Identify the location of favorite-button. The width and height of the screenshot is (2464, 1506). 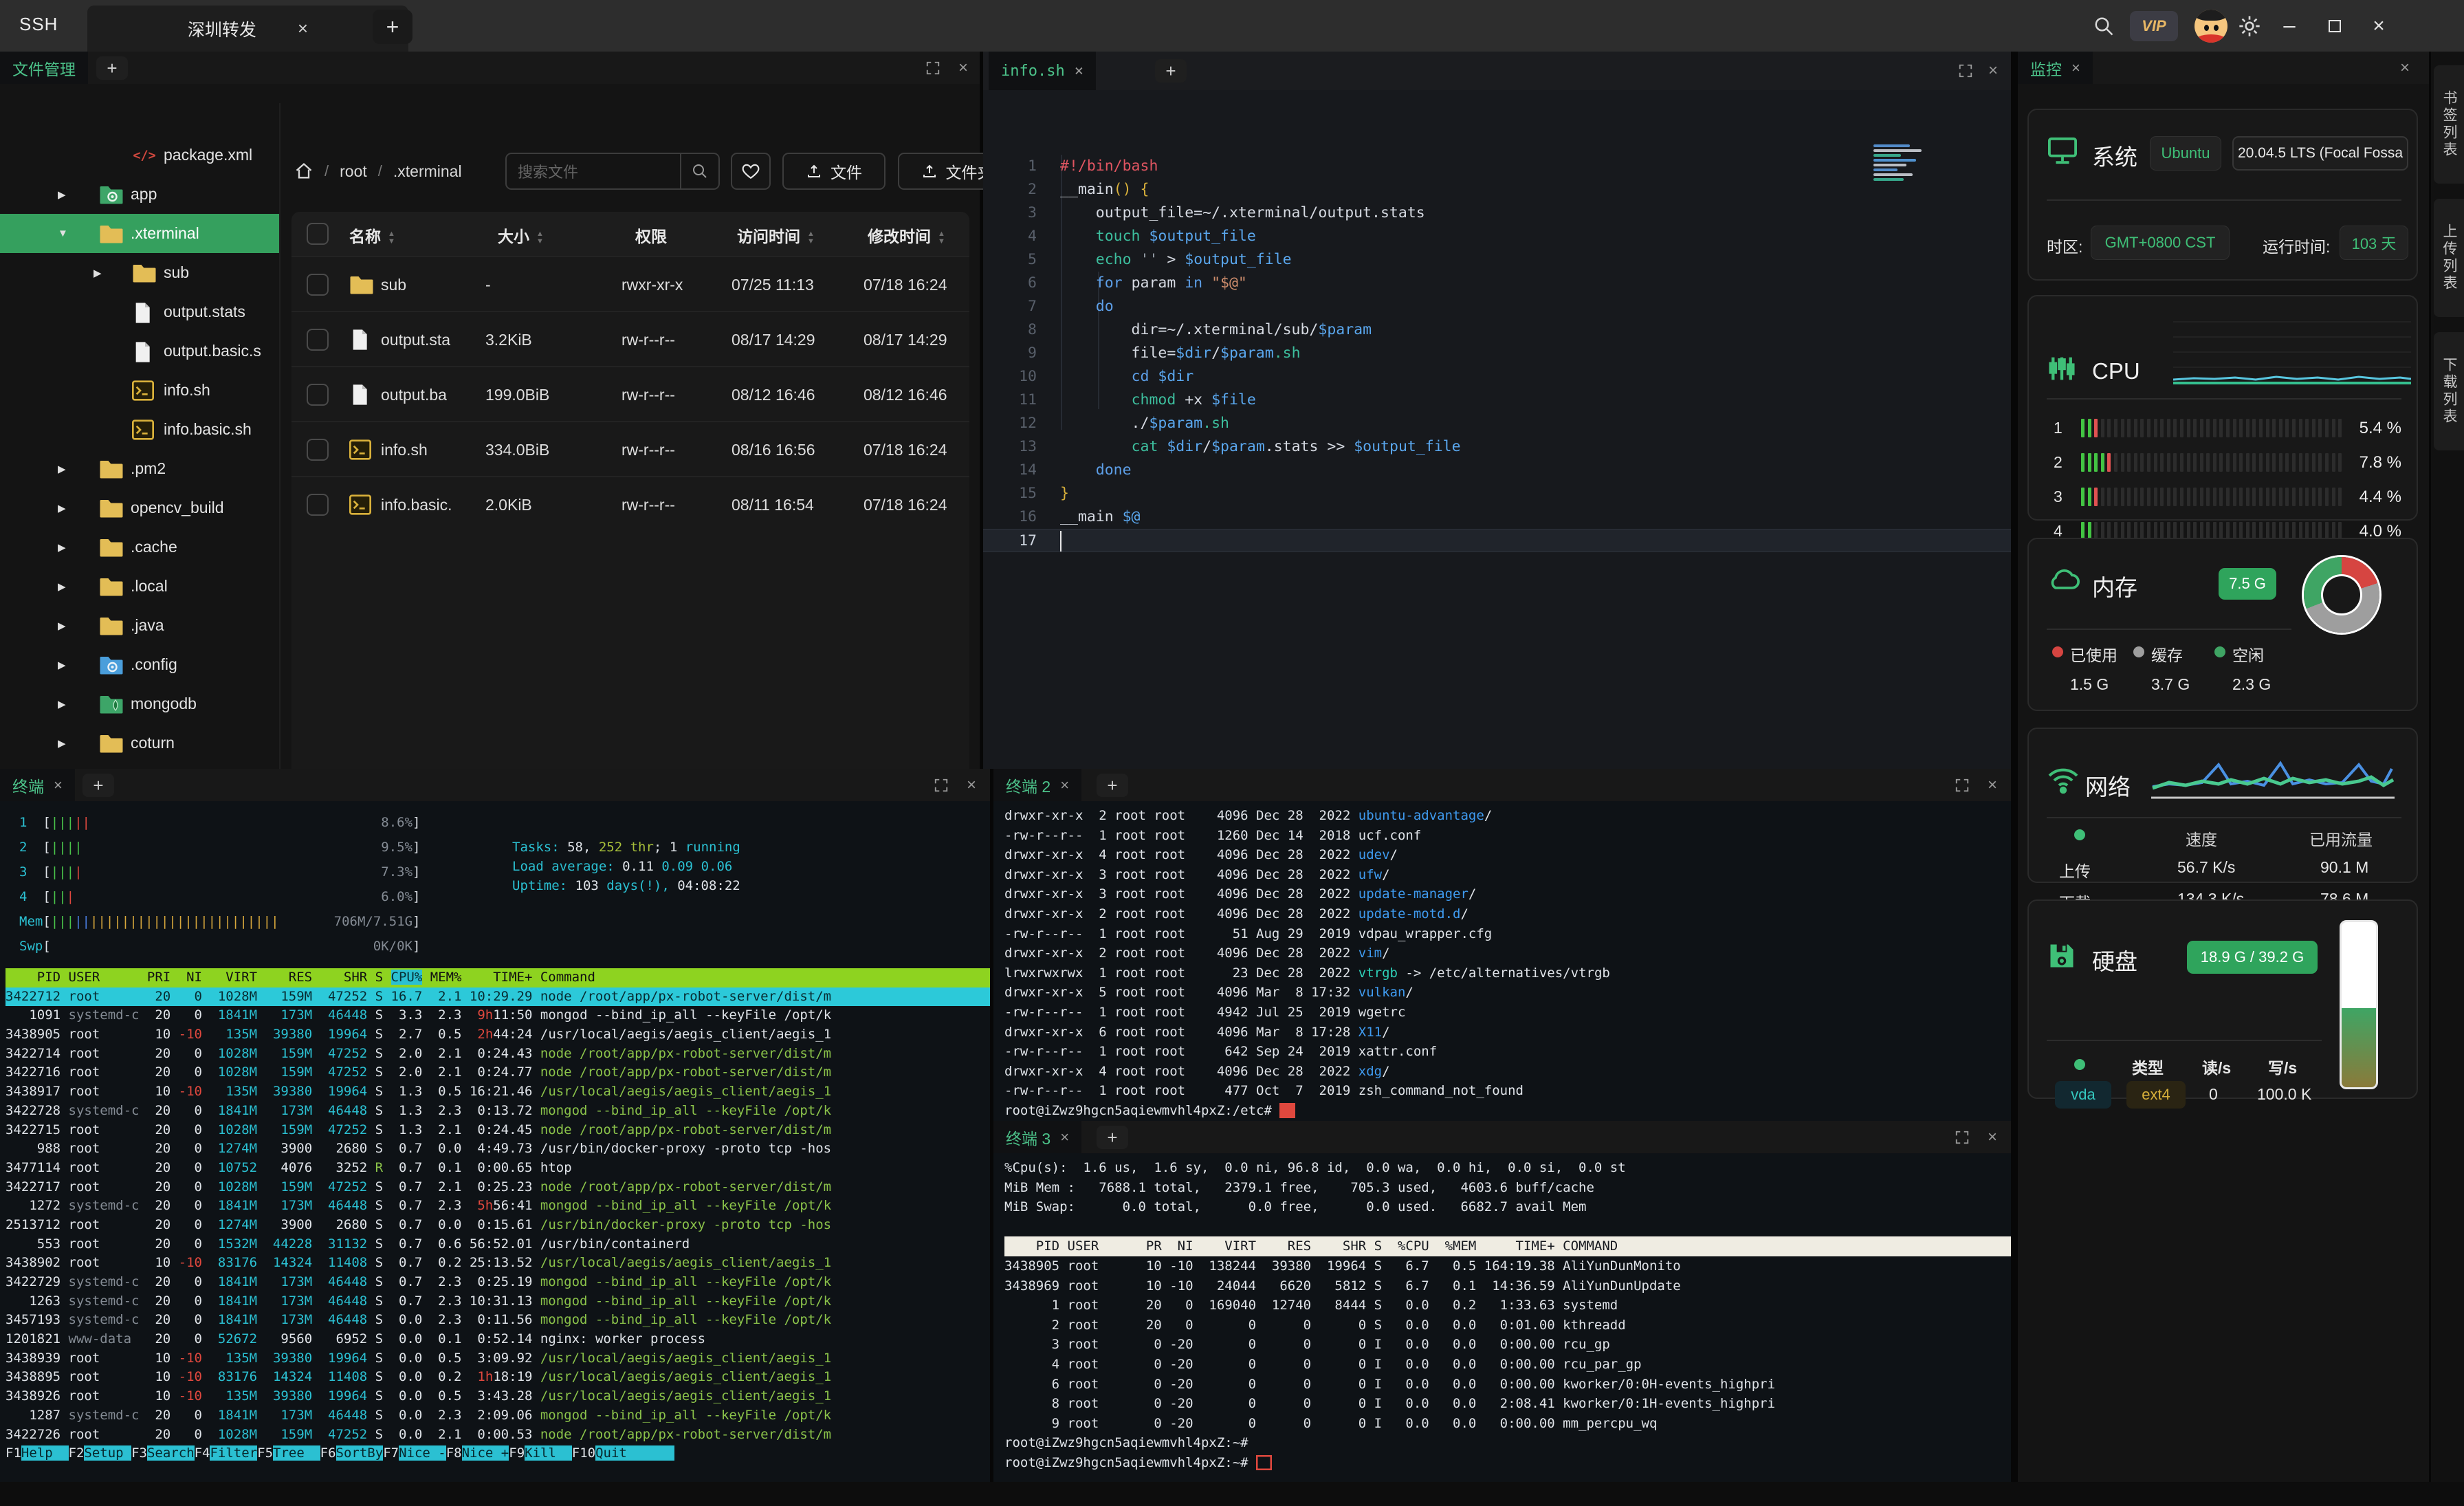
(751, 171).